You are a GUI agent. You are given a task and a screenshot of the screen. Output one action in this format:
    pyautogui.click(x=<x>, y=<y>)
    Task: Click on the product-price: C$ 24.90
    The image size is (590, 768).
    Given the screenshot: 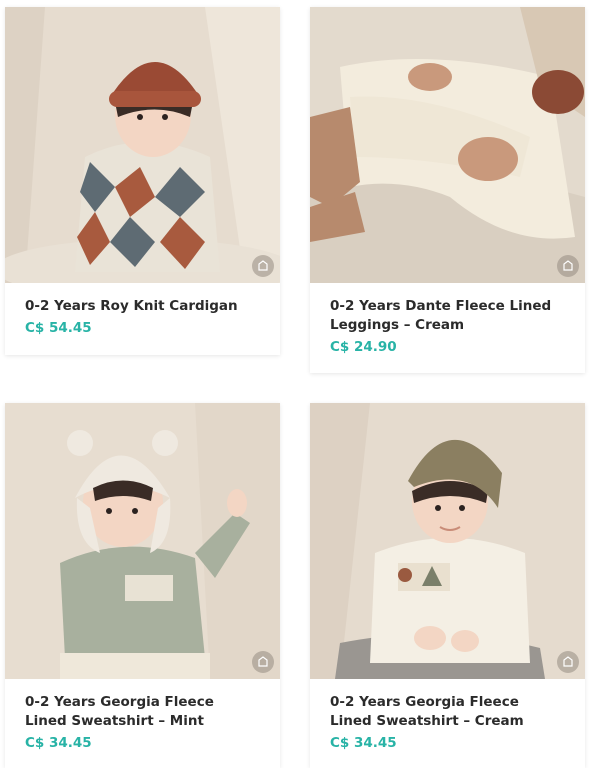 What is the action you would take?
    pyautogui.click(x=363, y=347)
    